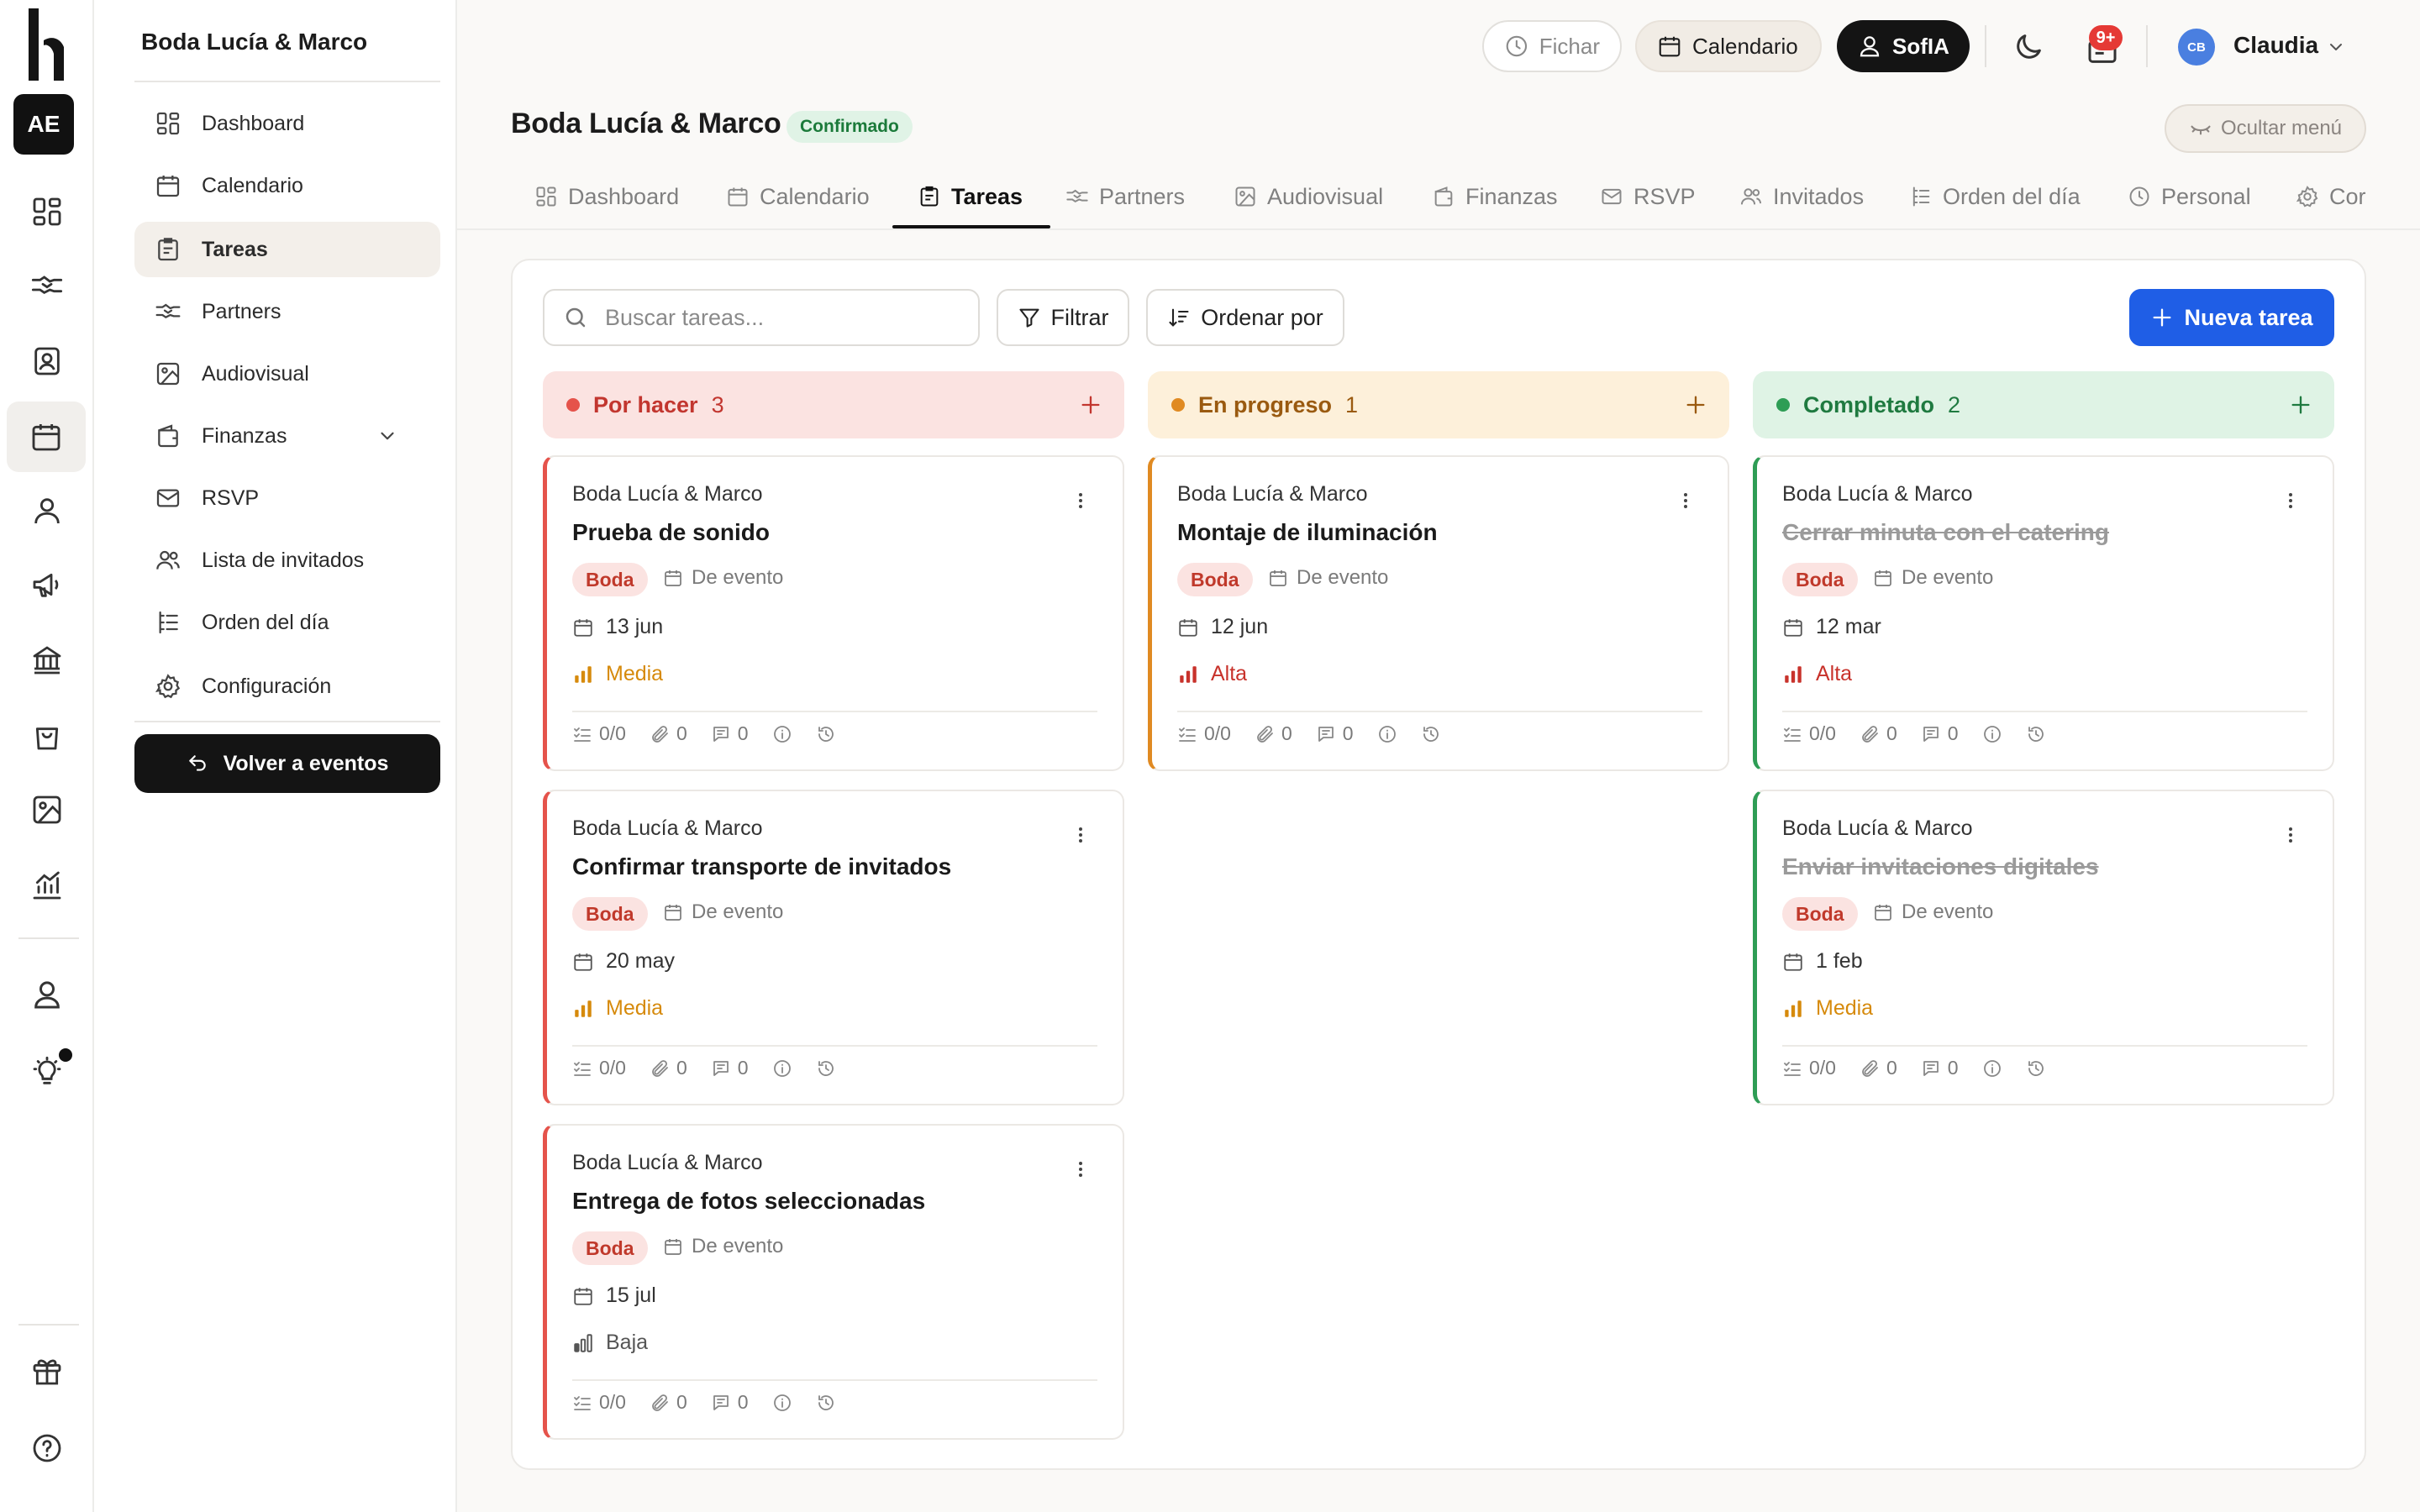 This screenshot has height=1512, width=2420. What do you see at coordinates (1245, 317) in the screenshot?
I see `sort-button: Ordenar por` at bounding box center [1245, 317].